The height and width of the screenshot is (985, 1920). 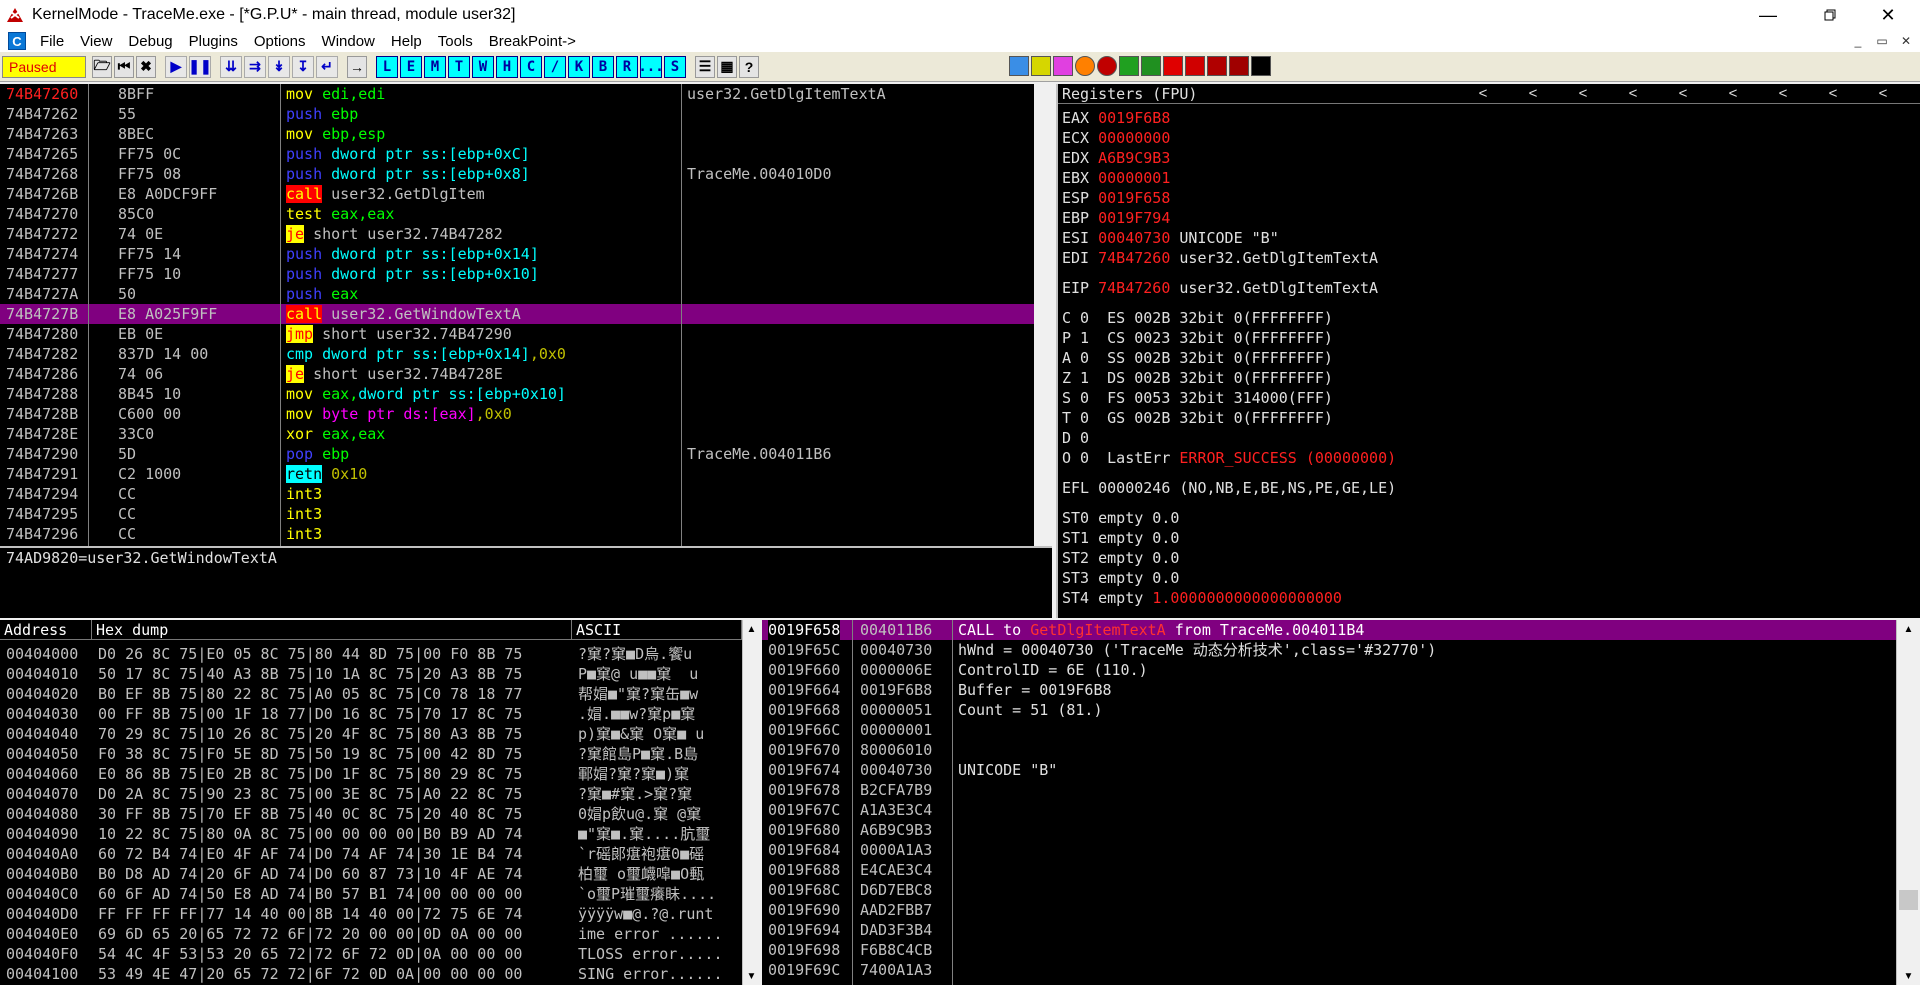 What do you see at coordinates (1487, 578) in the screenshot?
I see `fpu-row: ST3 empty 0.0` at bounding box center [1487, 578].